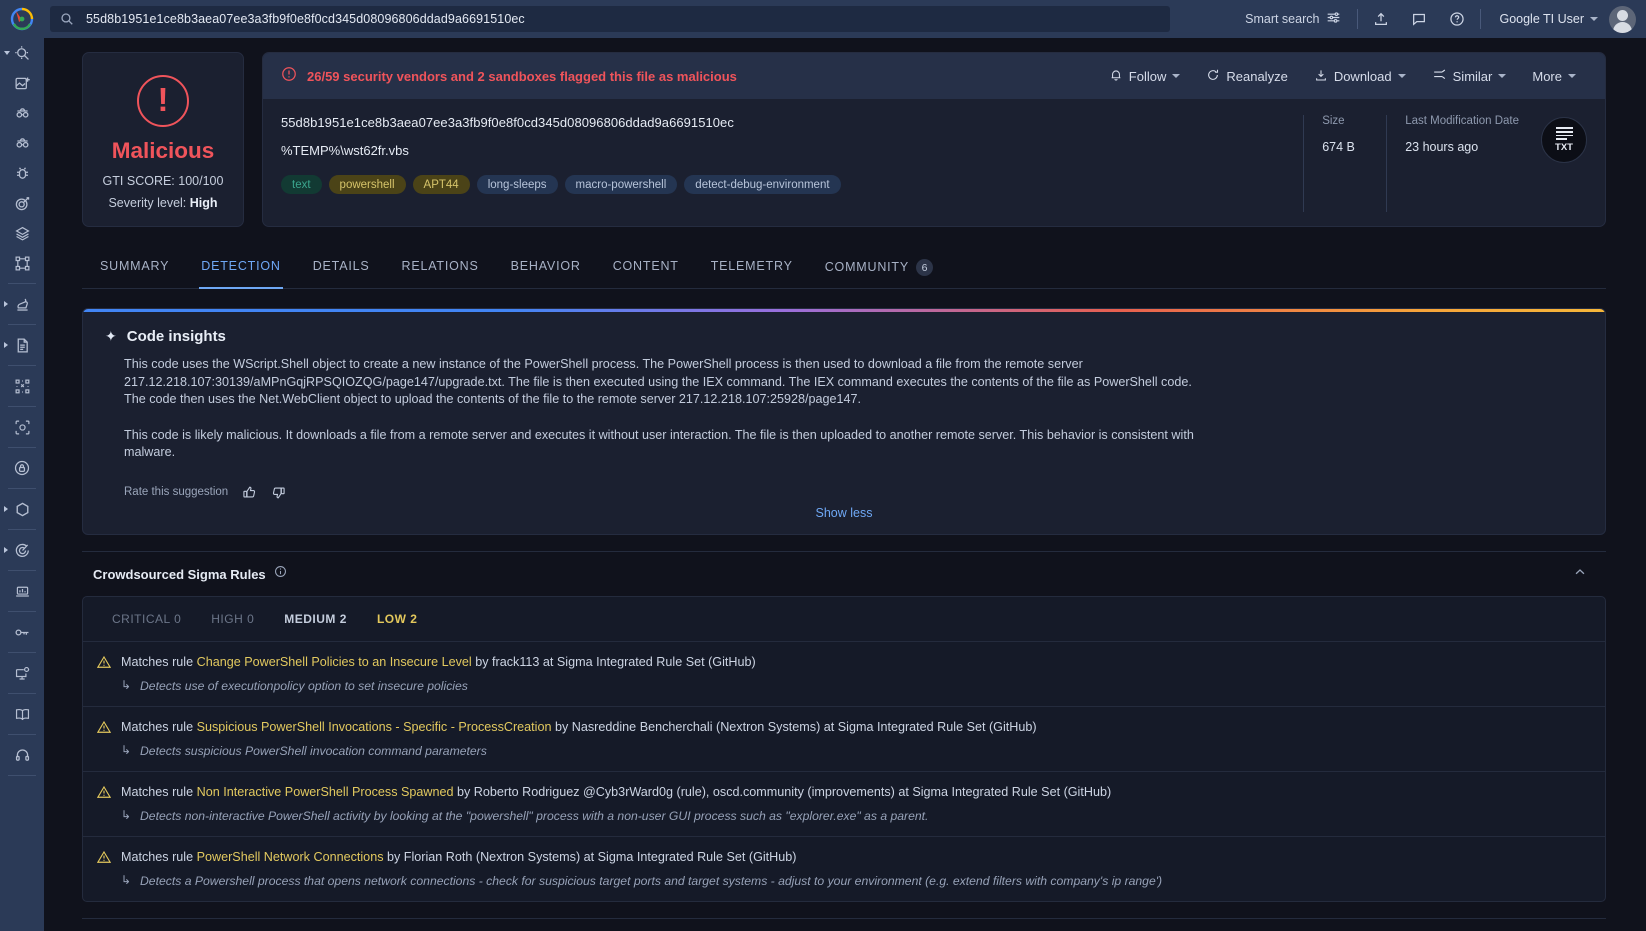 The height and width of the screenshot is (931, 1646). What do you see at coordinates (22, 509) in the screenshot?
I see `sidebar-item-hexagon` at bounding box center [22, 509].